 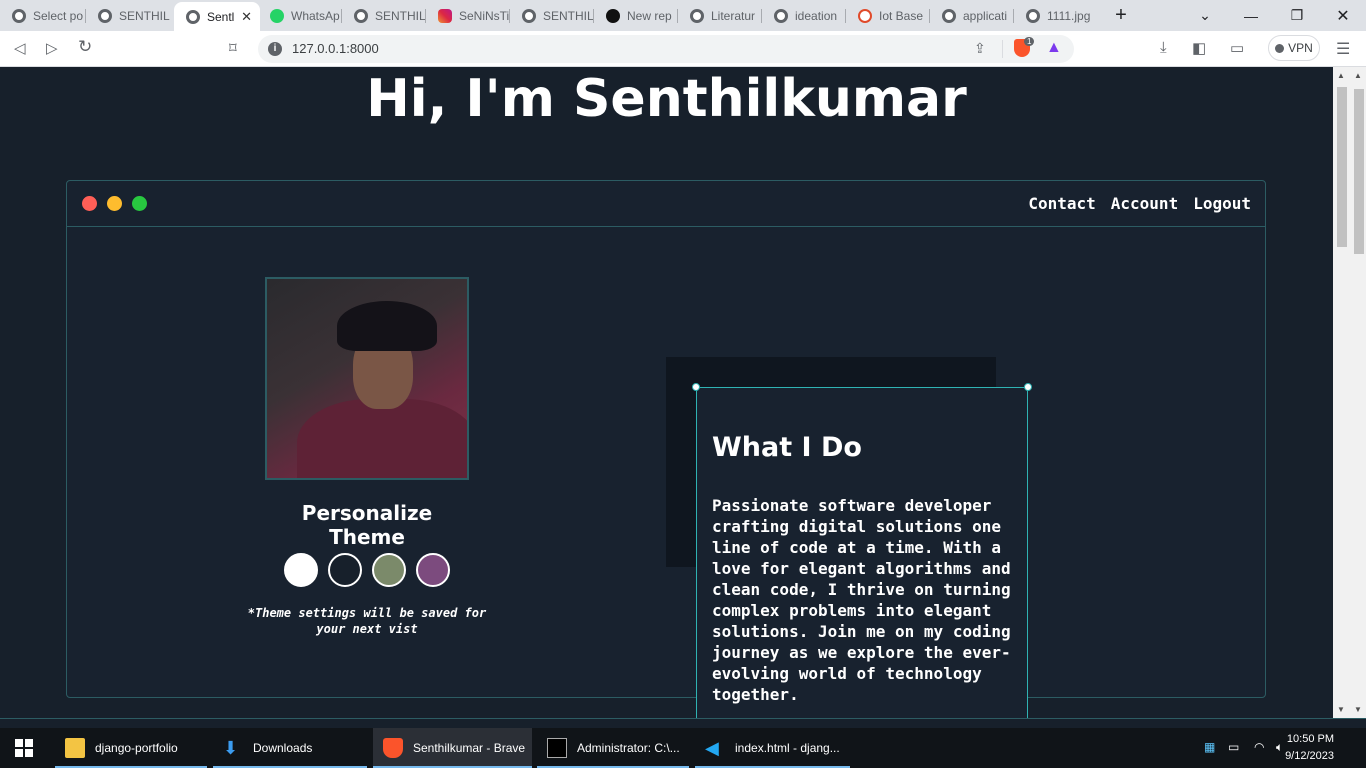 I want to click on windows-icon, so click(x=24, y=748).